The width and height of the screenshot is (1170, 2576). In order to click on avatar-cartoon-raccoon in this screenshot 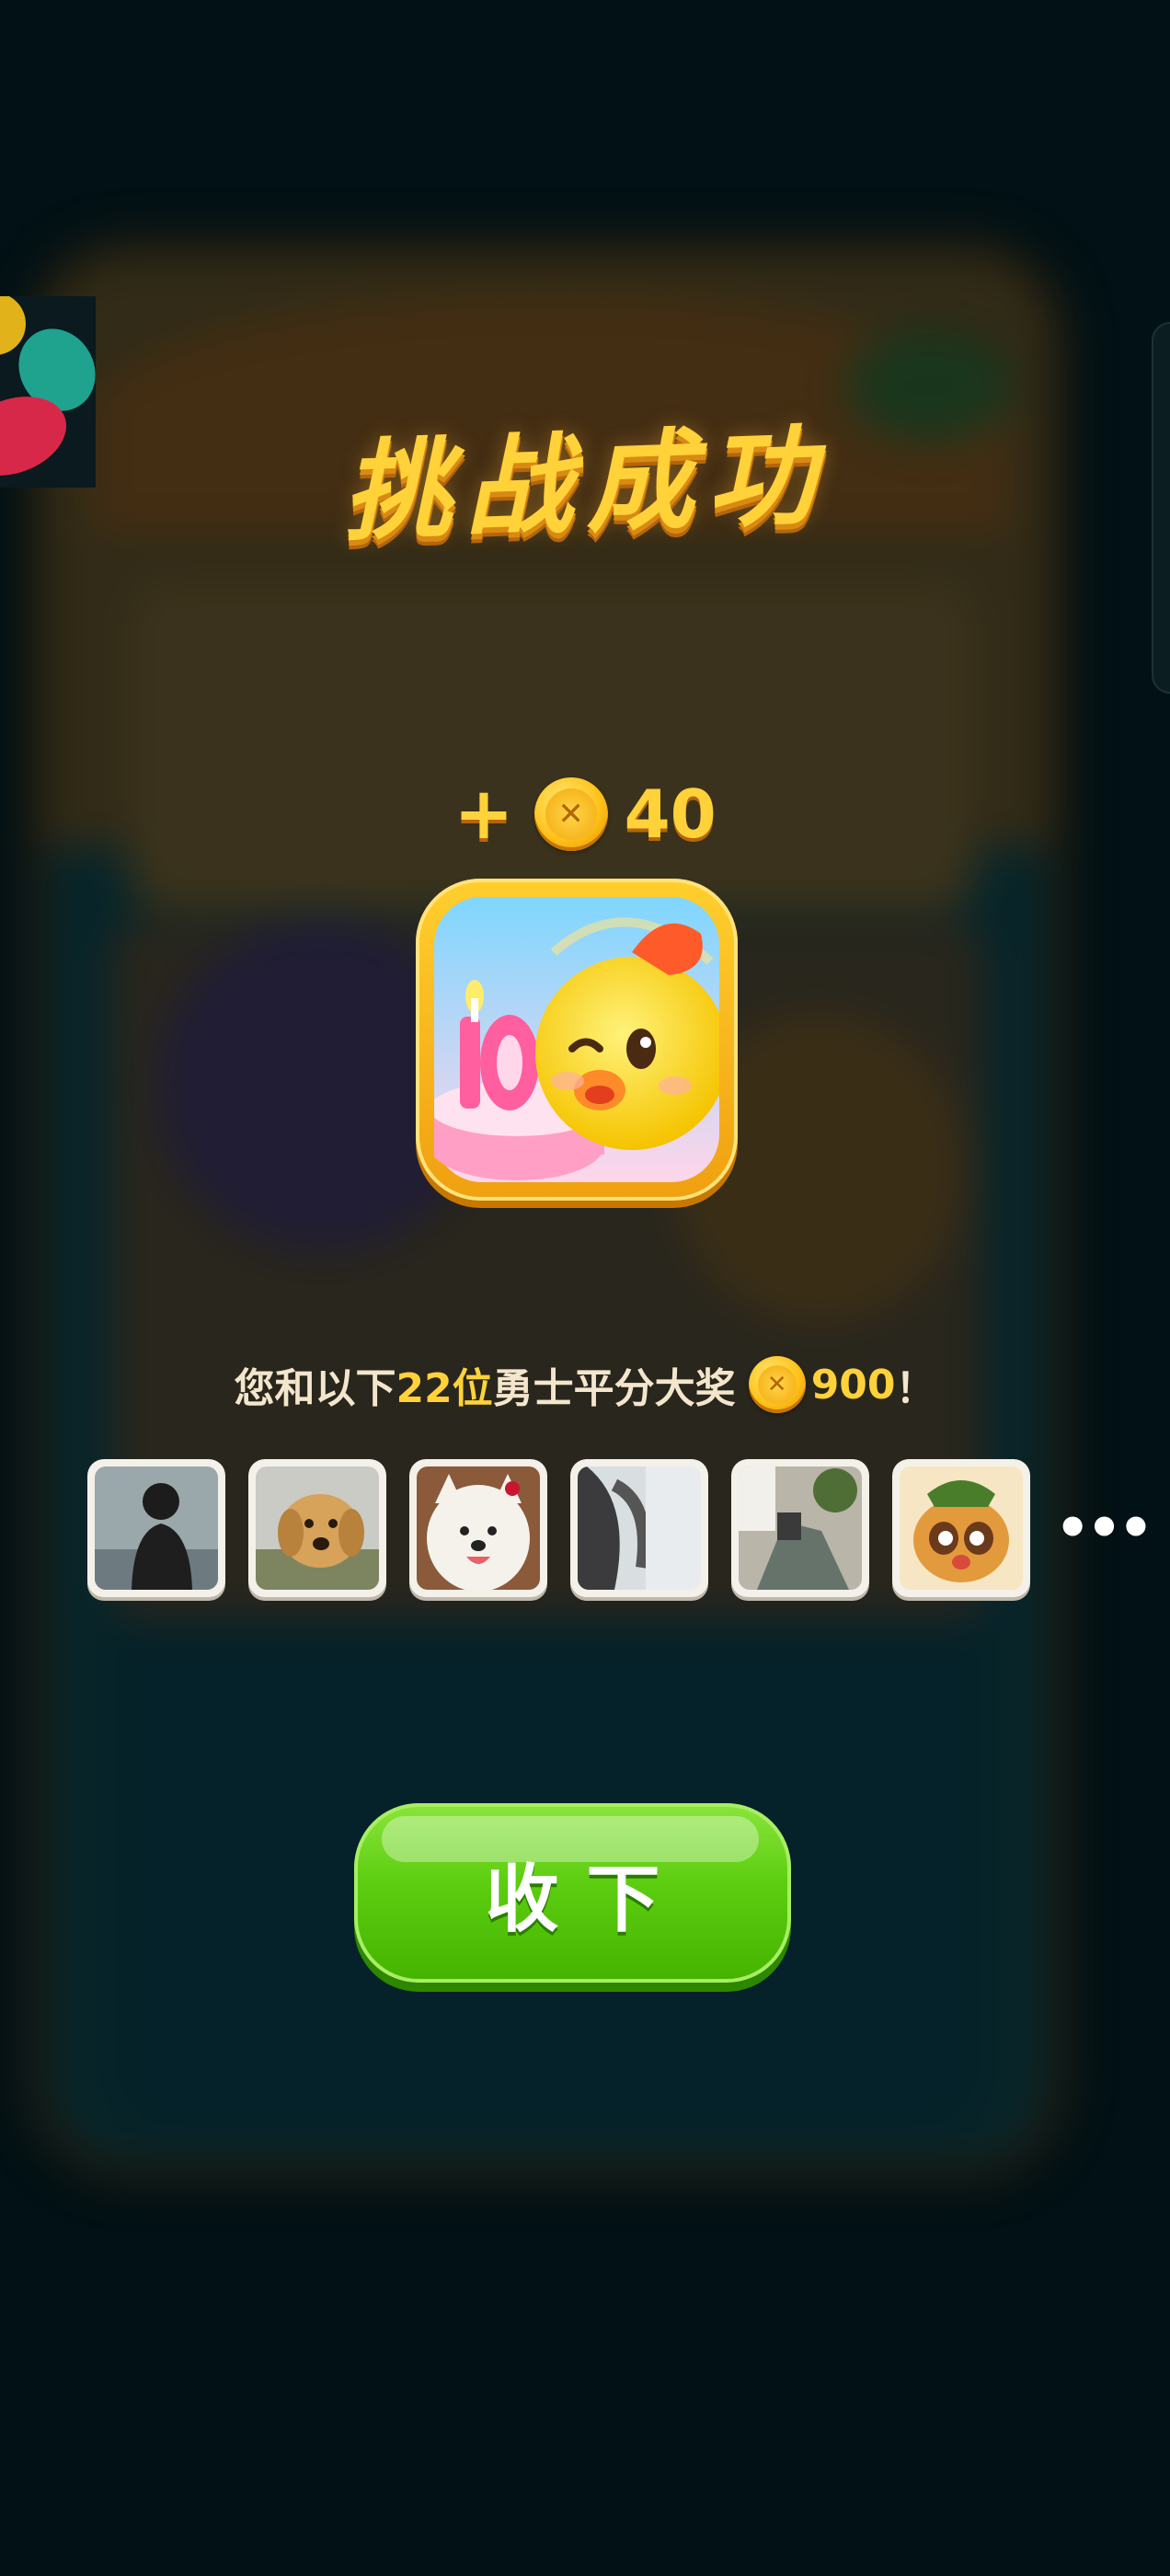, I will do `click(961, 1527)`.